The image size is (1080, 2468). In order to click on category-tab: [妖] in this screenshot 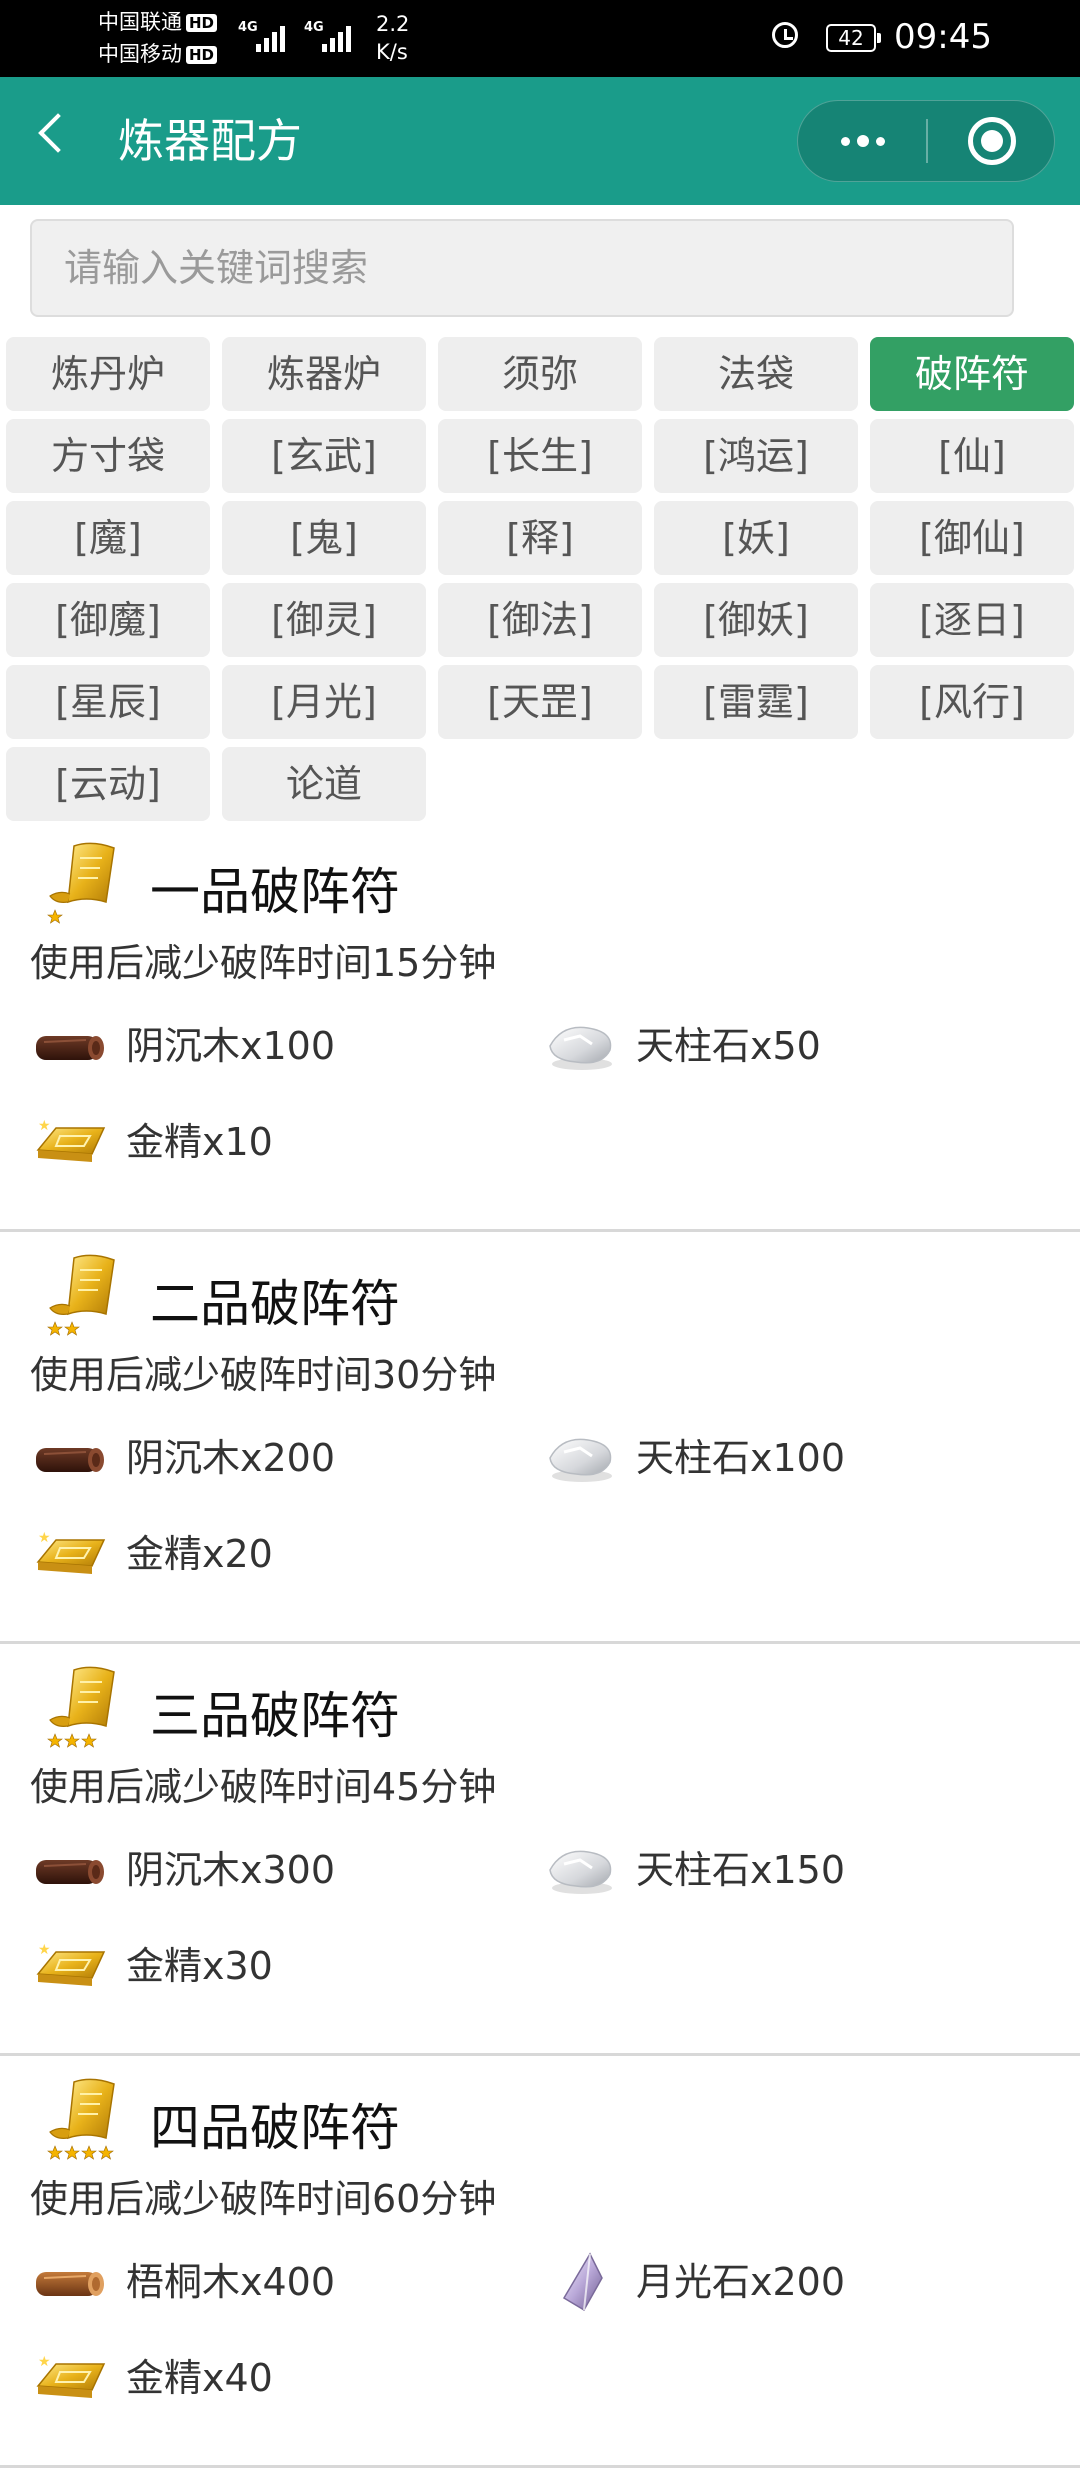, I will do `click(756, 538)`.